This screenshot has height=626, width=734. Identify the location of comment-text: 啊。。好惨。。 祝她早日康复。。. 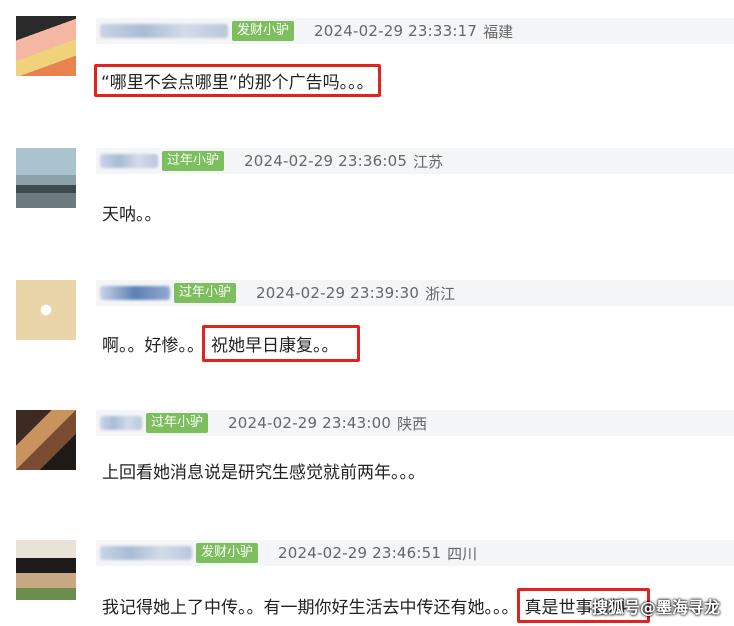
(231, 343).